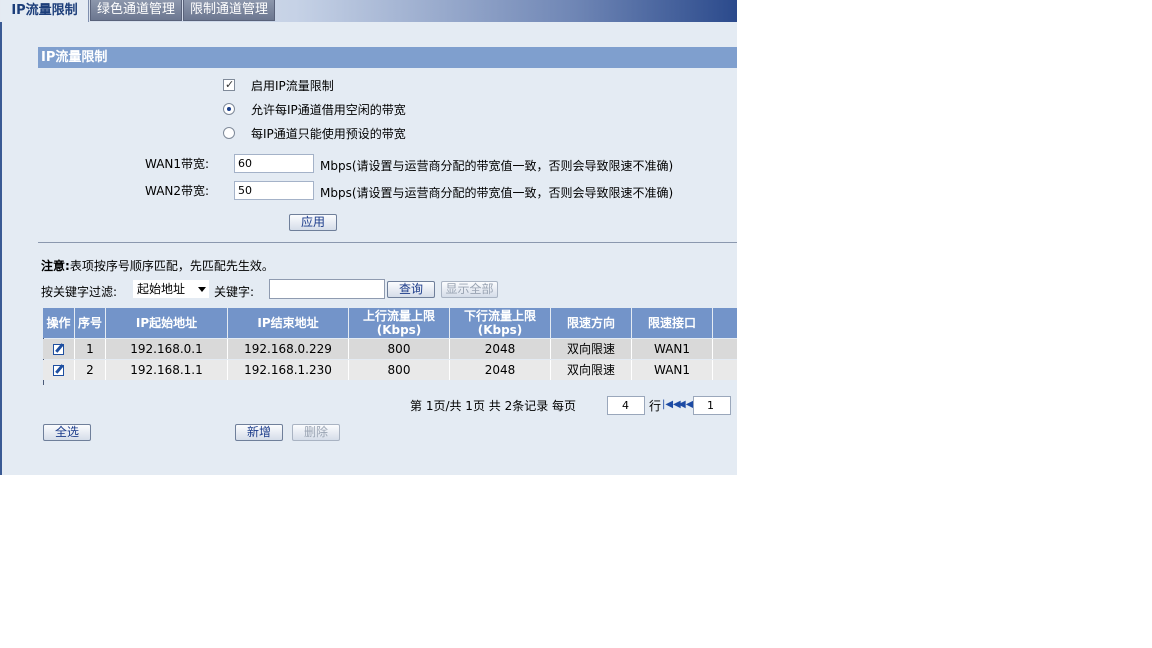  I want to click on row-end-ip: 192.168.0.229, so click(288, 349).